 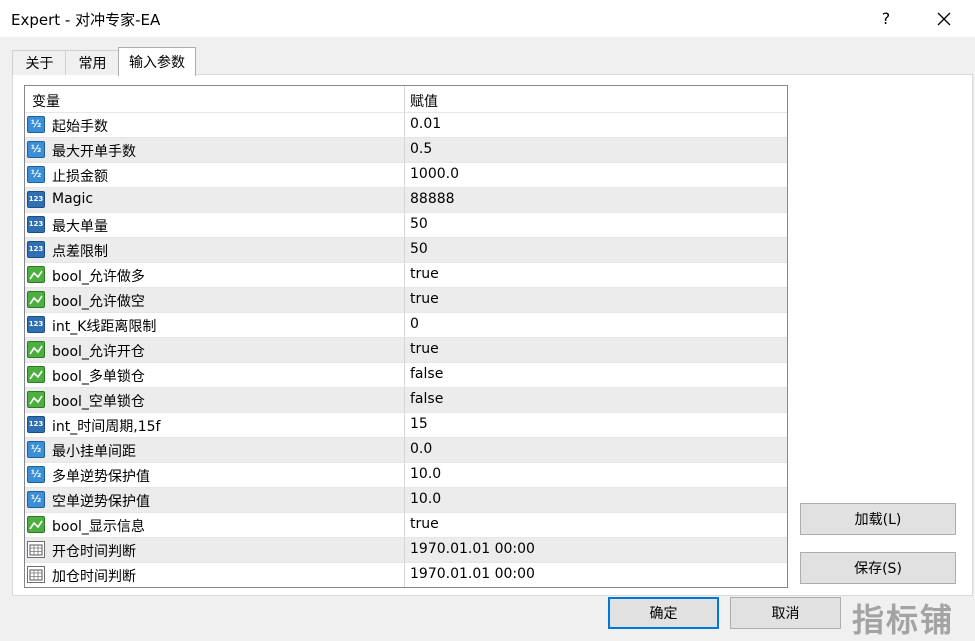 I want to click on table-row: bool_显示信息 true, so click(x=406, y=524).